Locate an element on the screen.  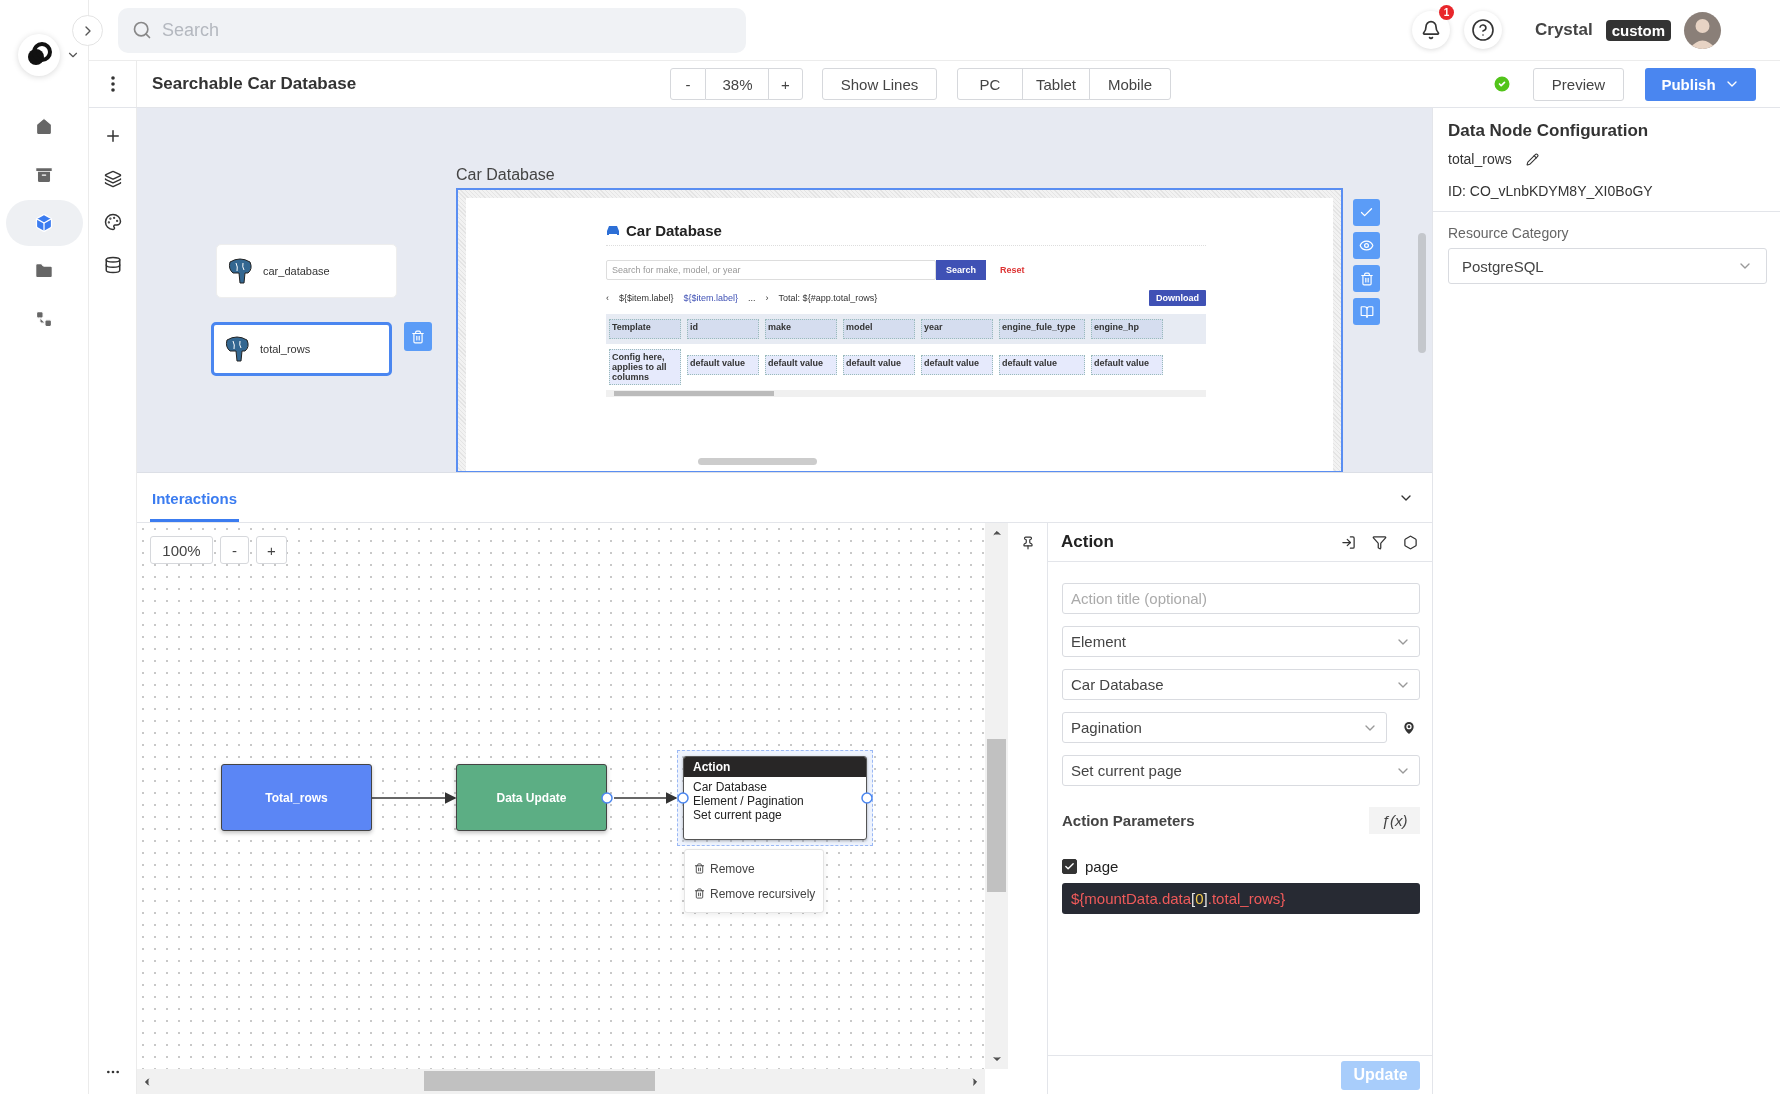
data-node: car_database is located at coordinates (306, 271).